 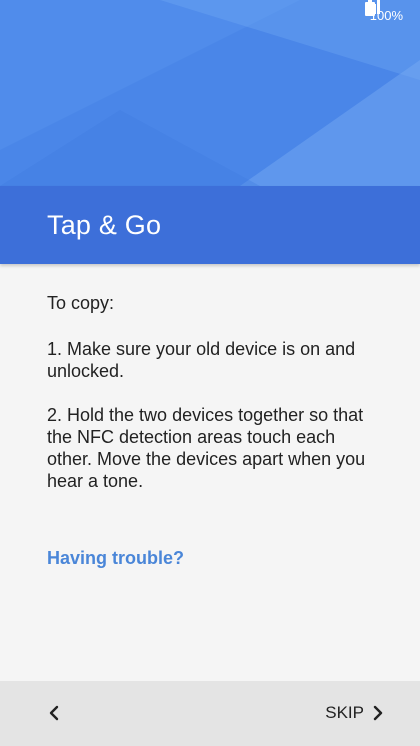 What do you see at coordinates (378, 713) in the screenshot?
I see `chevron-right-icon` at bounding box center [378, 713].